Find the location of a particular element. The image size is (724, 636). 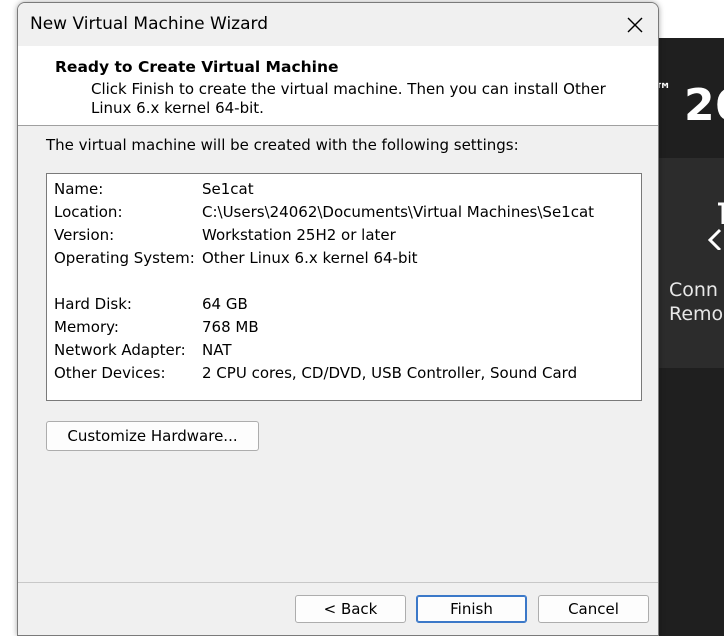

setting-value: Workstation 25H2 or later is located at coordinates (299, 235).